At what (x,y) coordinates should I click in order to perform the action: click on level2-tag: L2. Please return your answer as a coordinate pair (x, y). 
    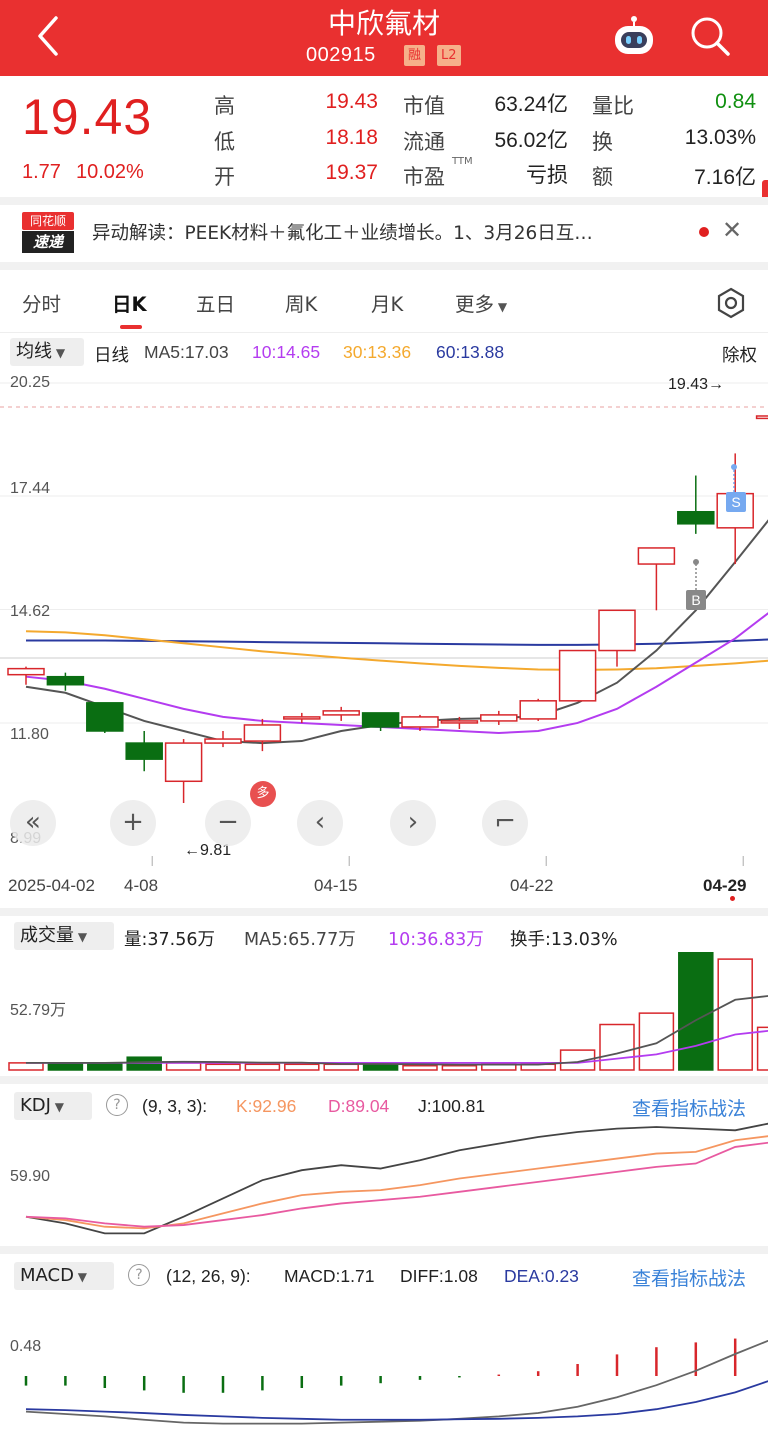
    Looking at the image, I should click on (449, 55).